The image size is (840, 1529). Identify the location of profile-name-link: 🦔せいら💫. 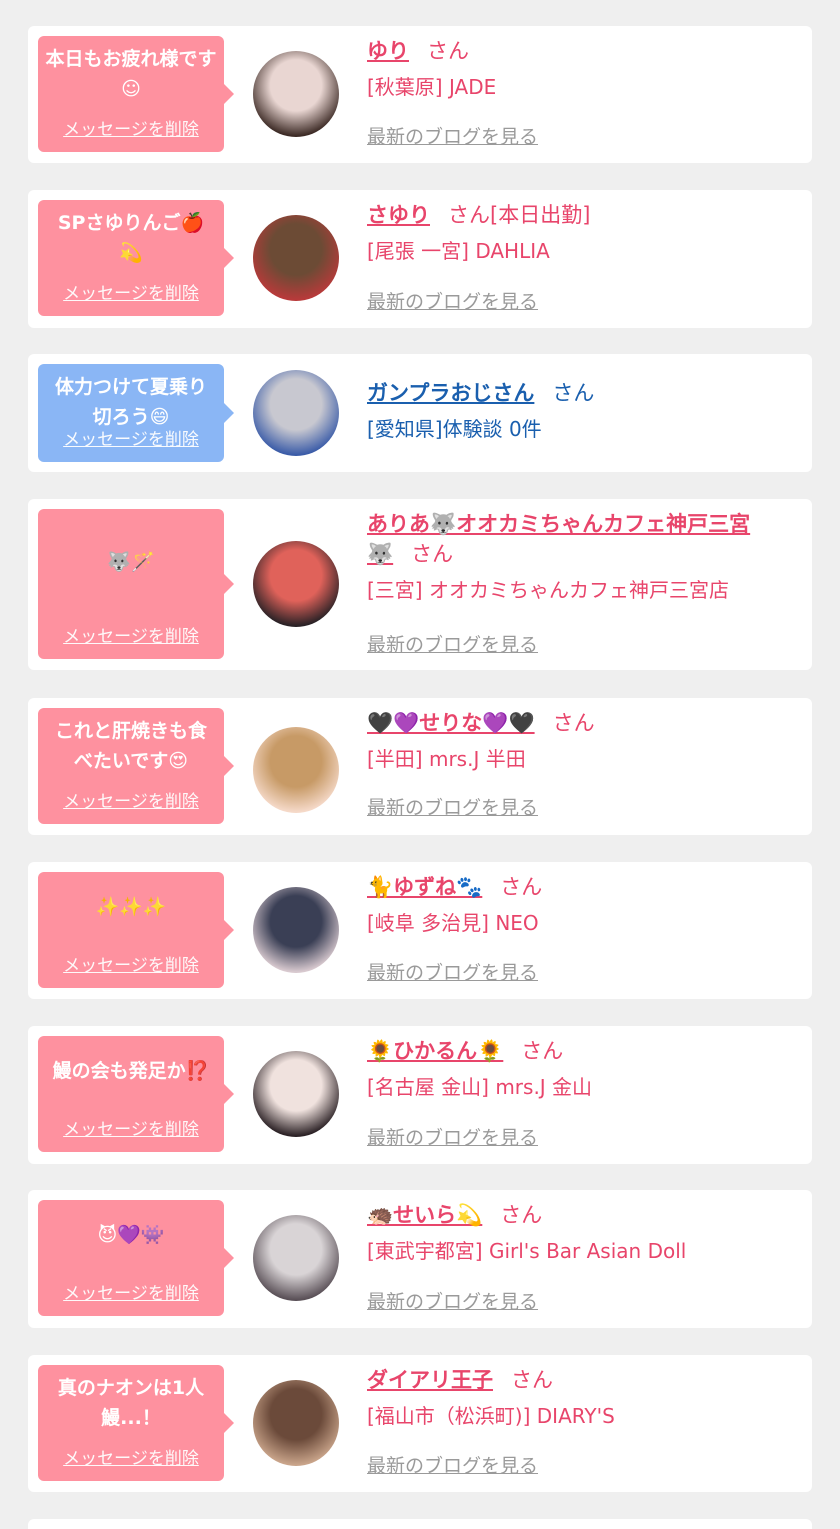
(424, 1215).